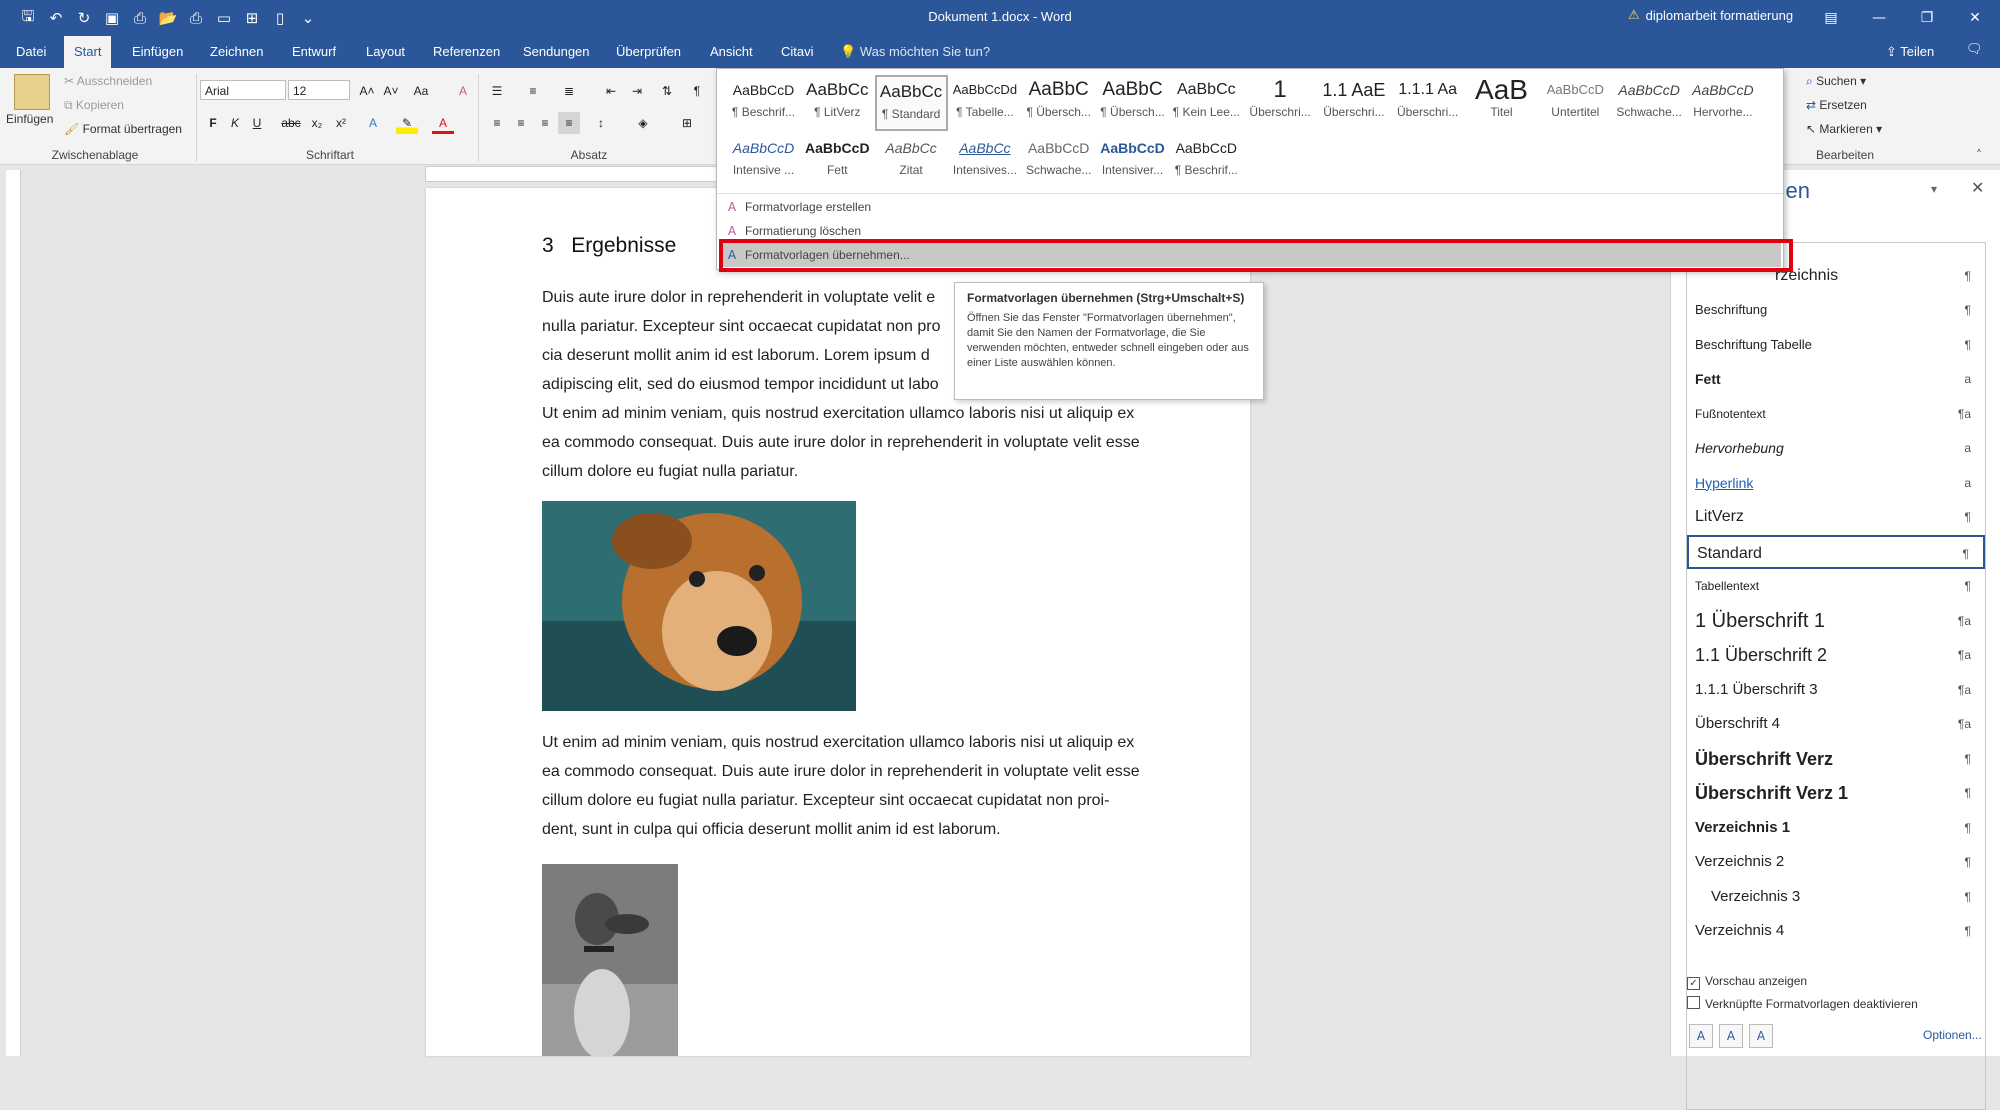 The height and width of the screenshot is (1110, 2000). What do you see at coordinates (1842, 1003) in the screenshot?
I see `disable-linked-checkbox: Verknüpfte Formatvorlagen deaktivieren` at bounding box center [1842, 1003].